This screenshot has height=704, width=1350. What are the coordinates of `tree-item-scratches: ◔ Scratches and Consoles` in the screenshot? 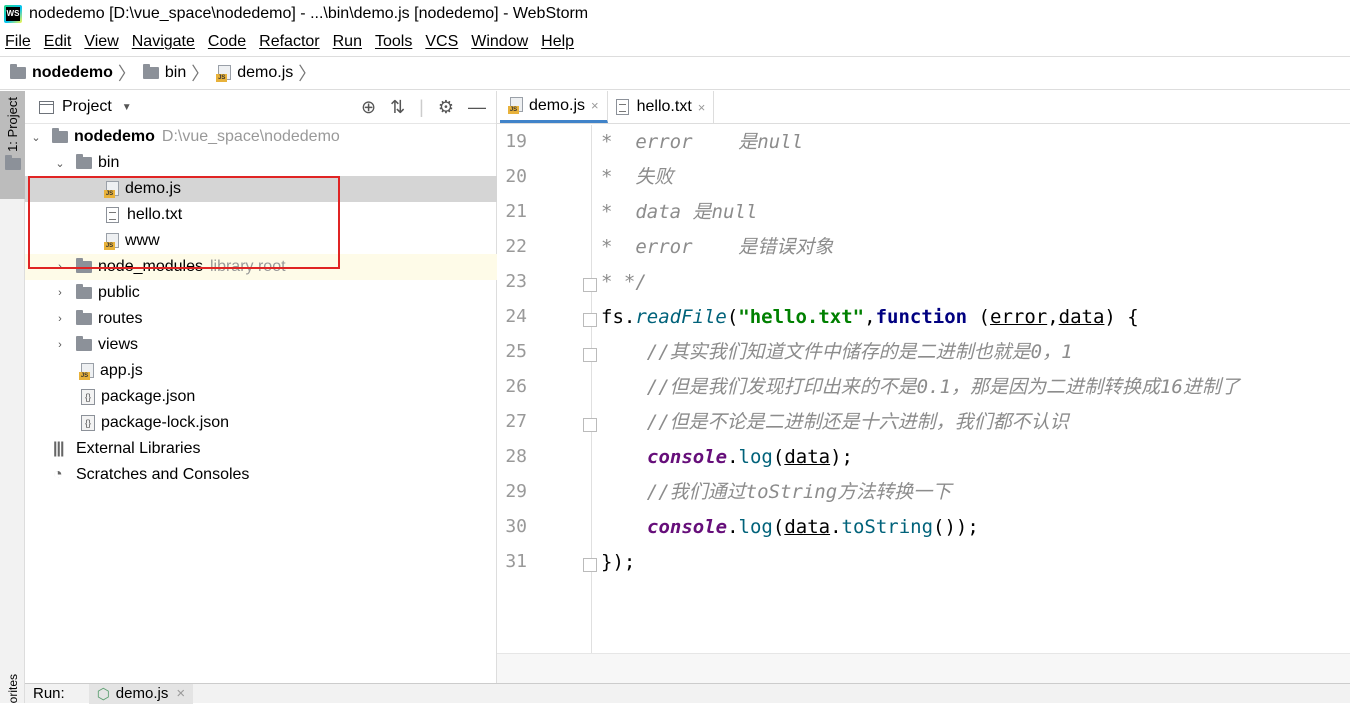 It's located at (261, 475).